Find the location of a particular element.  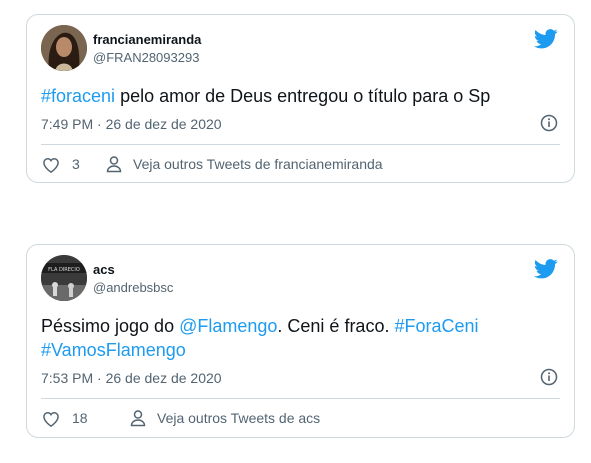

avatar-text: FLA DIRECIO is located at coordinates (64, 270).